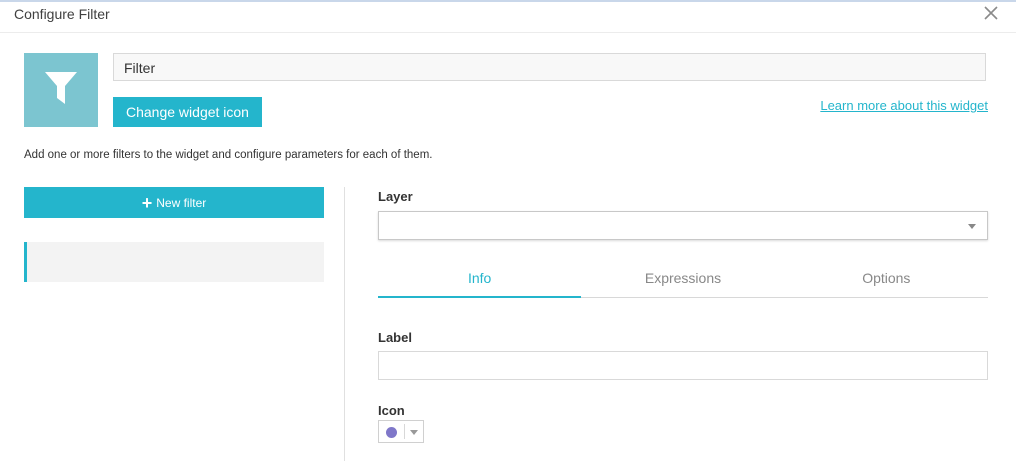 The width and height of the screenshot is (1016, 461). I want to click on icon-picker, so click(401, 431).